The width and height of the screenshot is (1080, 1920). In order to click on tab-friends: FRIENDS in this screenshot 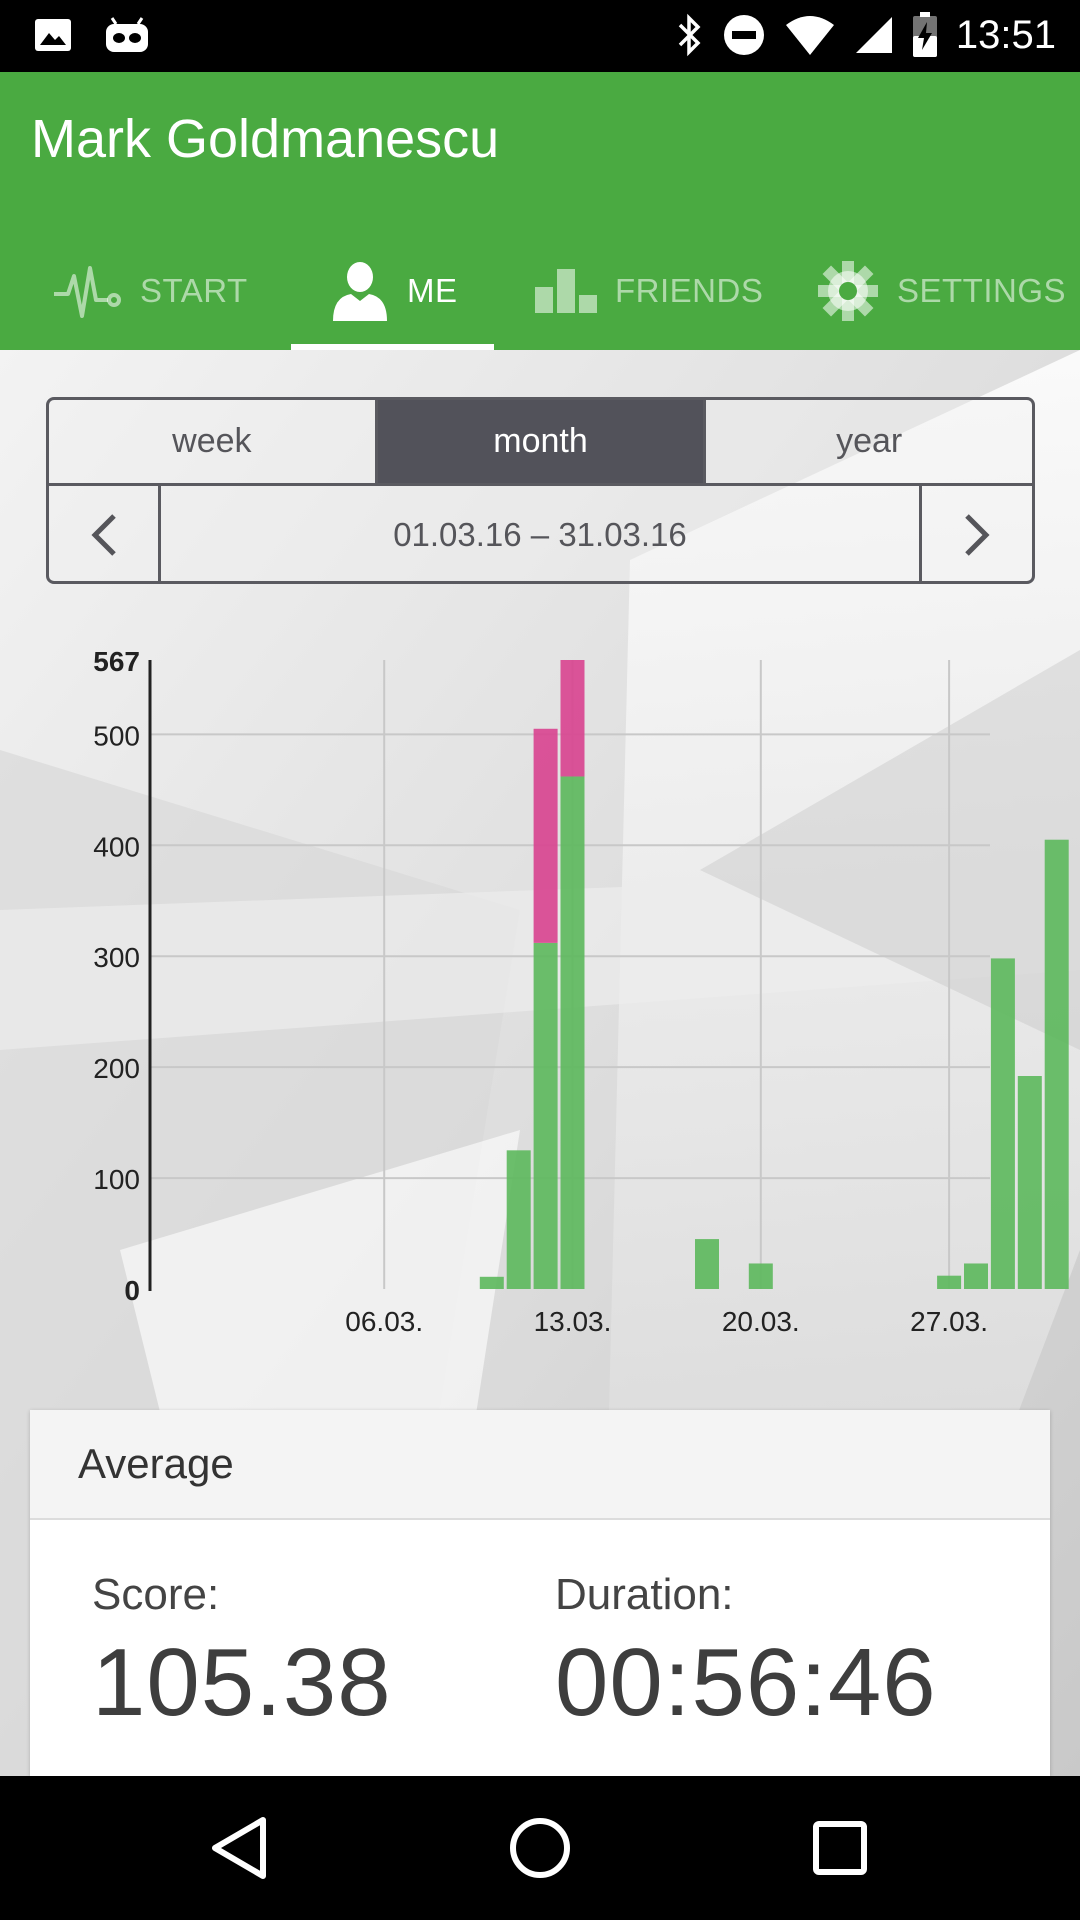, I will do `click(649, 291)`.